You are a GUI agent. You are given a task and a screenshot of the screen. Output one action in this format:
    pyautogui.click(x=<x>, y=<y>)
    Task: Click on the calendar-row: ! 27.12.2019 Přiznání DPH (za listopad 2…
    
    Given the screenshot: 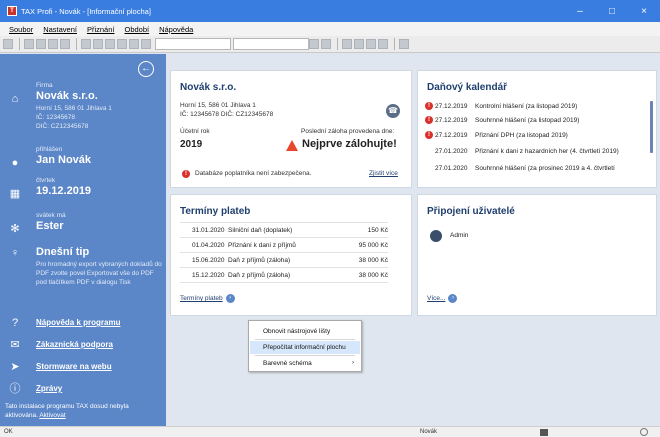 What is the action you would take?
    pyautogui.click(x=530, y=135)
    